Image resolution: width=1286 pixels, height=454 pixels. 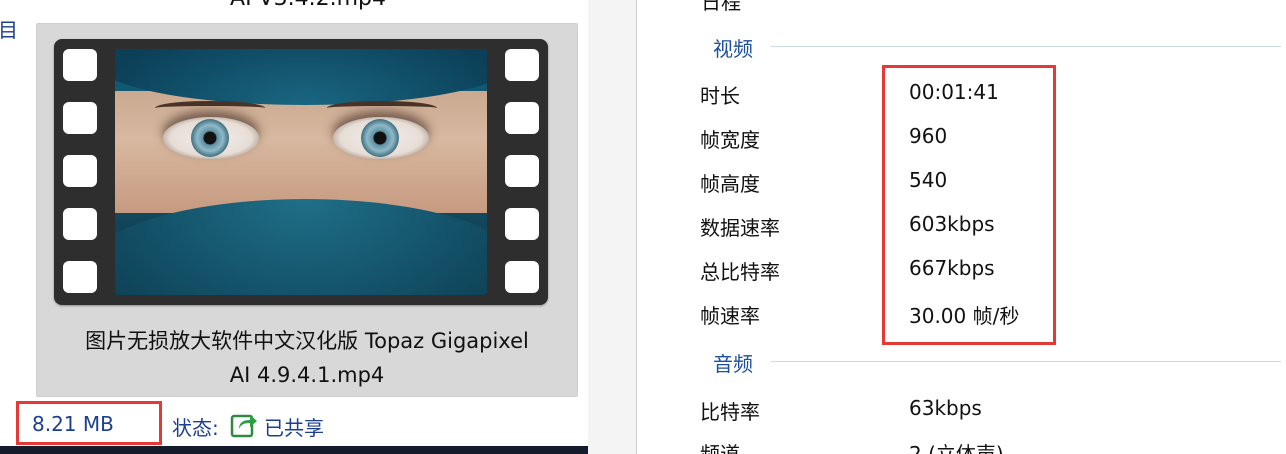 What do you see at coordinates (1026, 46) in the screenshot?
I see `video-section-divider` at bounding box center [1026, 46].